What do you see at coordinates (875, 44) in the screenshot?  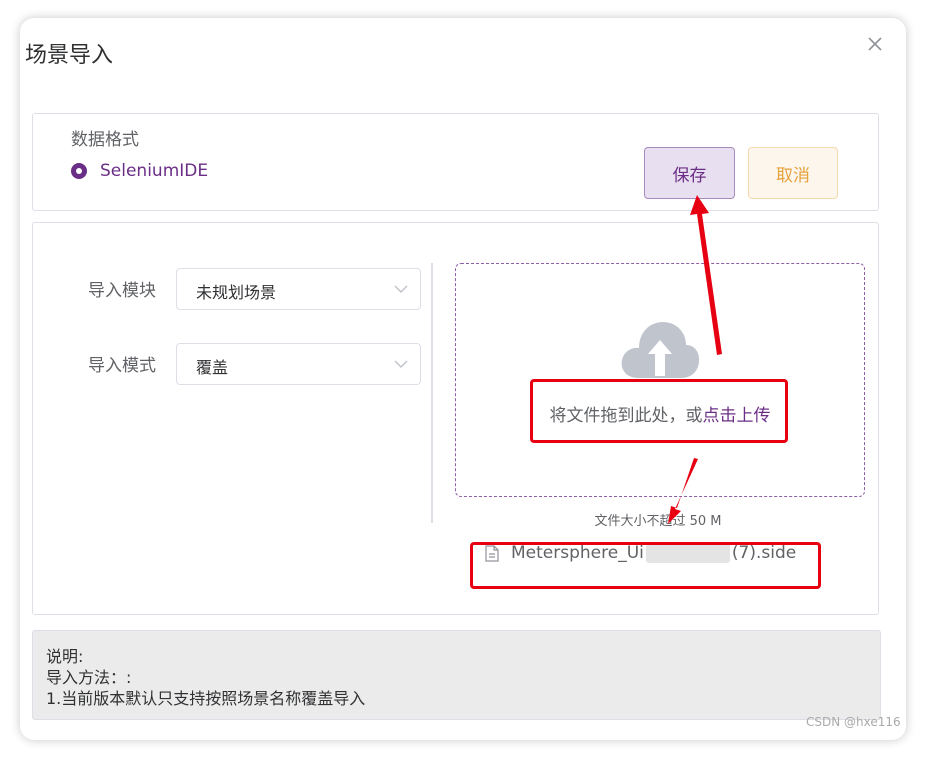 I see `close-icon` at bounding box center [875, 44].